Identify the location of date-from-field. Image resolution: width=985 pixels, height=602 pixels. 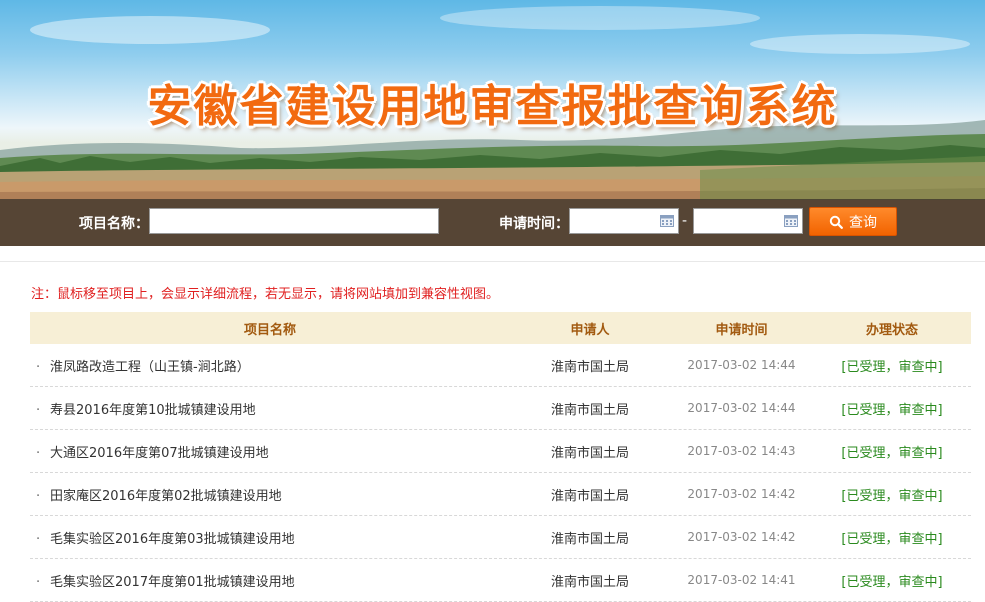
(624, 221).